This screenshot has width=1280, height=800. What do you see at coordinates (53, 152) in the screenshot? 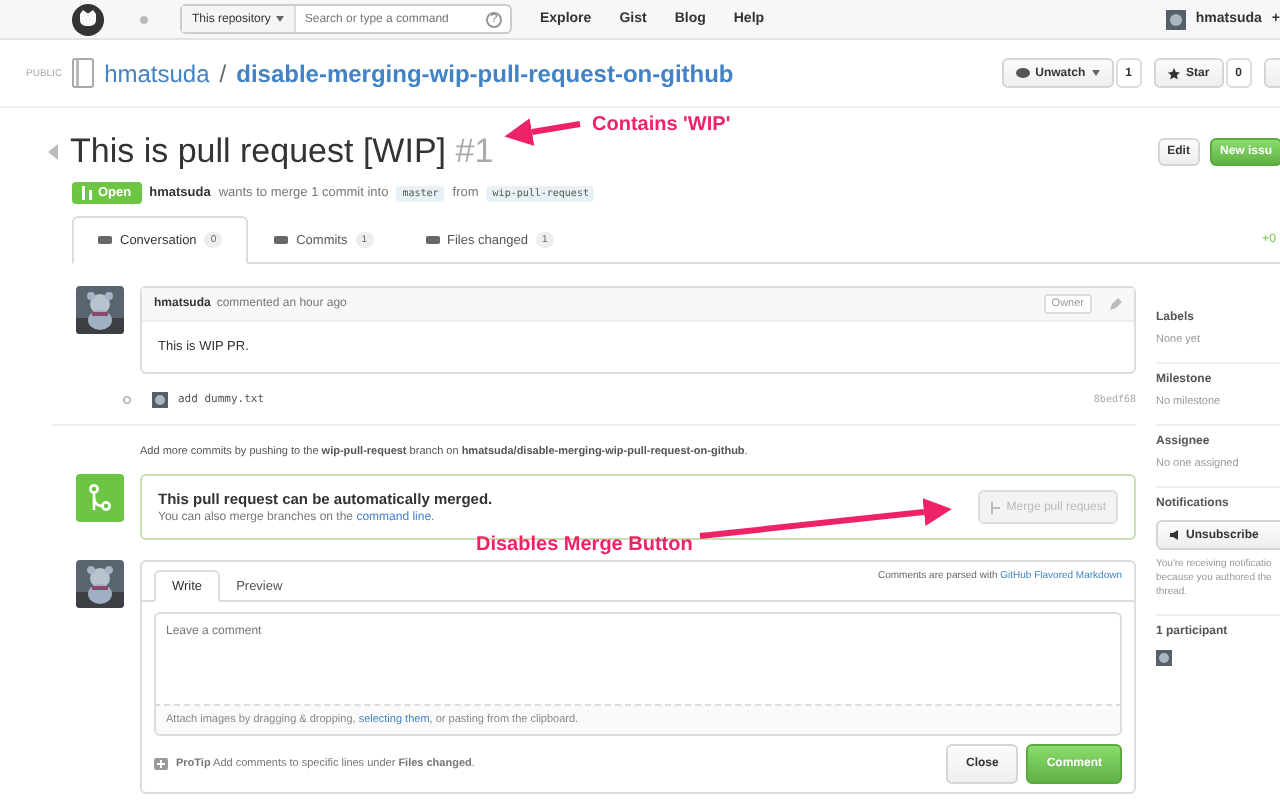
I see `back-icon` at bounding box center [53, 152].